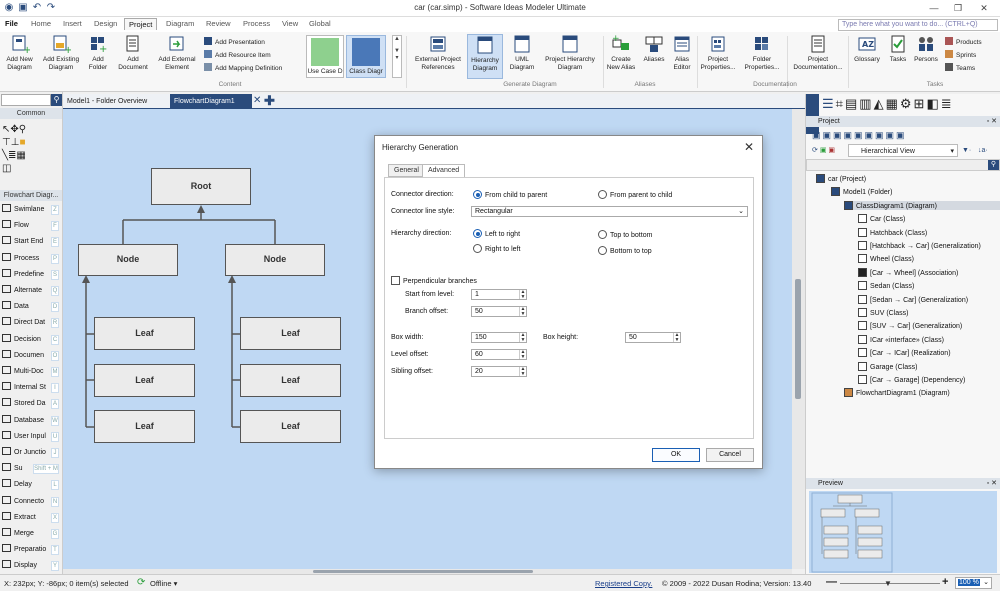 The height and width of the screenshot is (591, 1000). Describe the element at coordinates (31, 356) in the screenshot. I see `tool-documen: Documen O` at that location.